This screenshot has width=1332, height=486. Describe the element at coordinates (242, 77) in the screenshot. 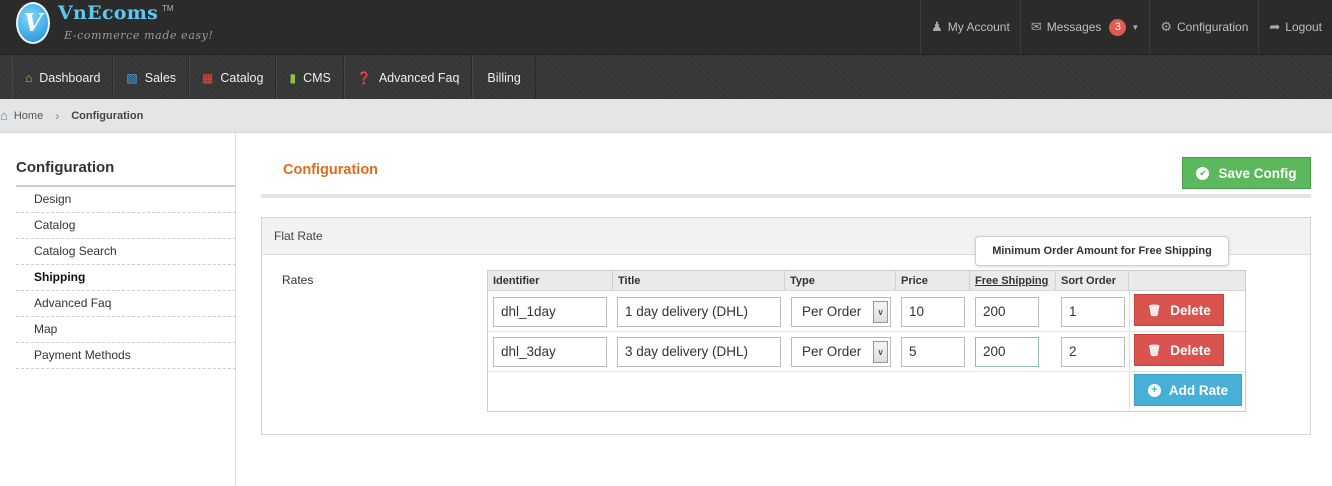

I see `menu-item-label: Catalog` at that location.